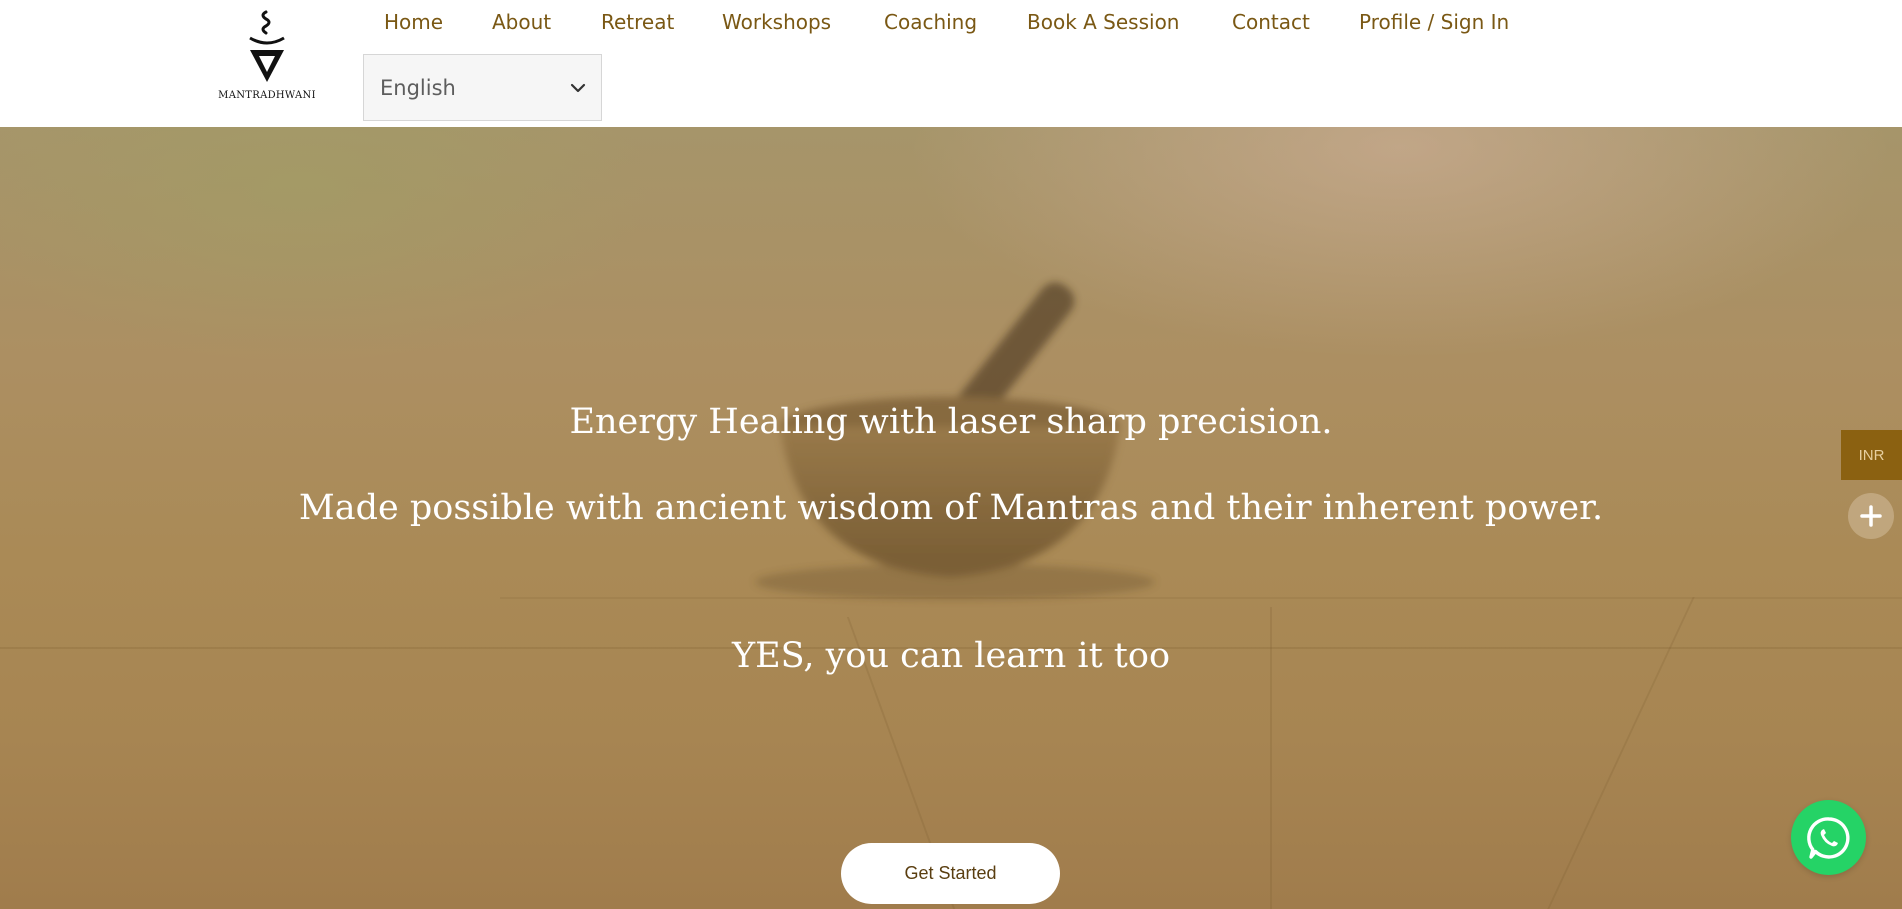 This screenshot has width=1902, height=909. What do you see at coordinates (930, 22) in the screenshot?
I see `nav-item-coaching: Coaching` at bounding box center [930, 22].